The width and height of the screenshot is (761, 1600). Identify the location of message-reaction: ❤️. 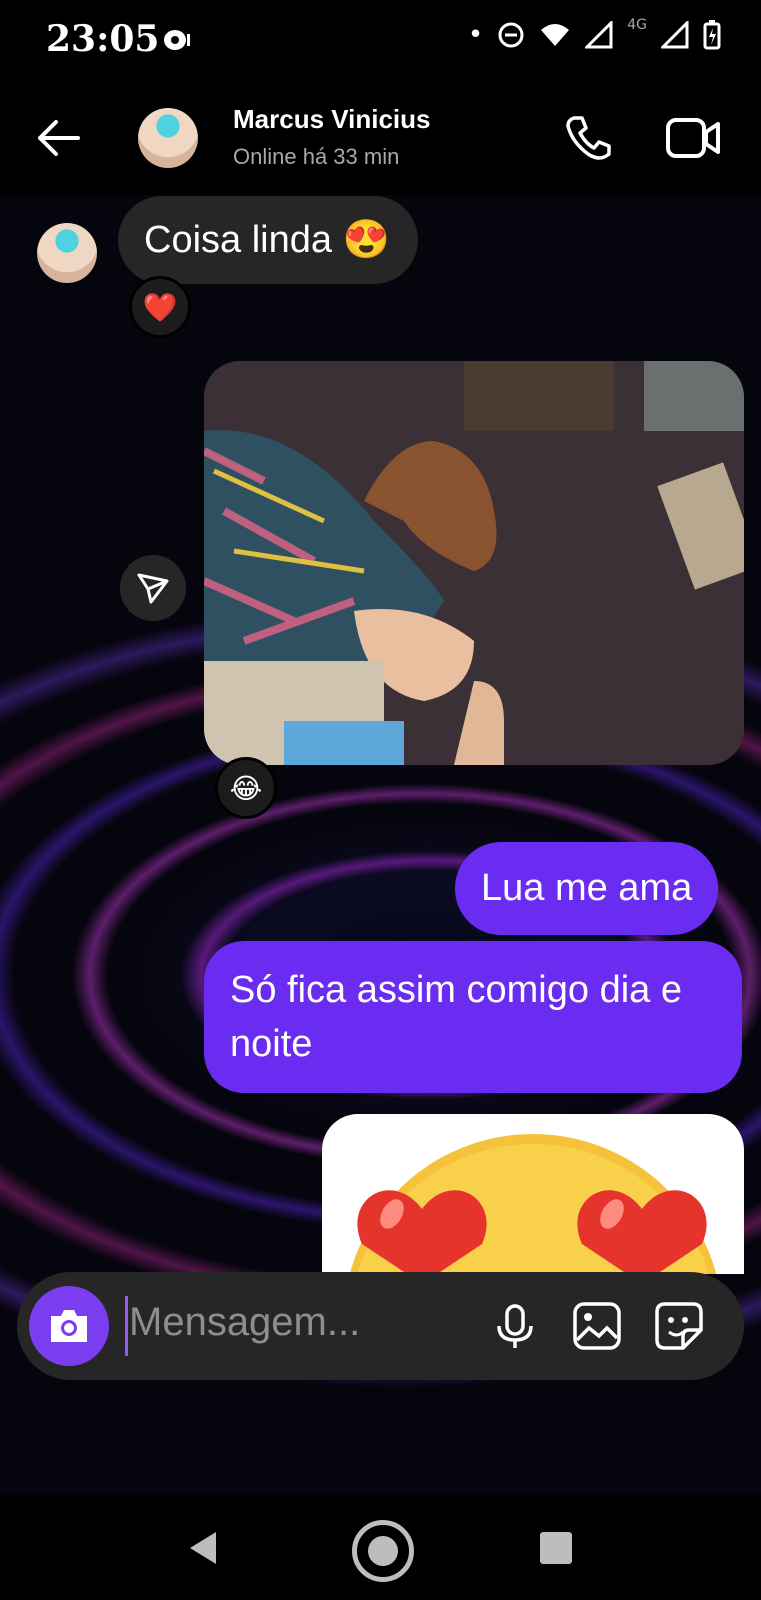
(160, 307).